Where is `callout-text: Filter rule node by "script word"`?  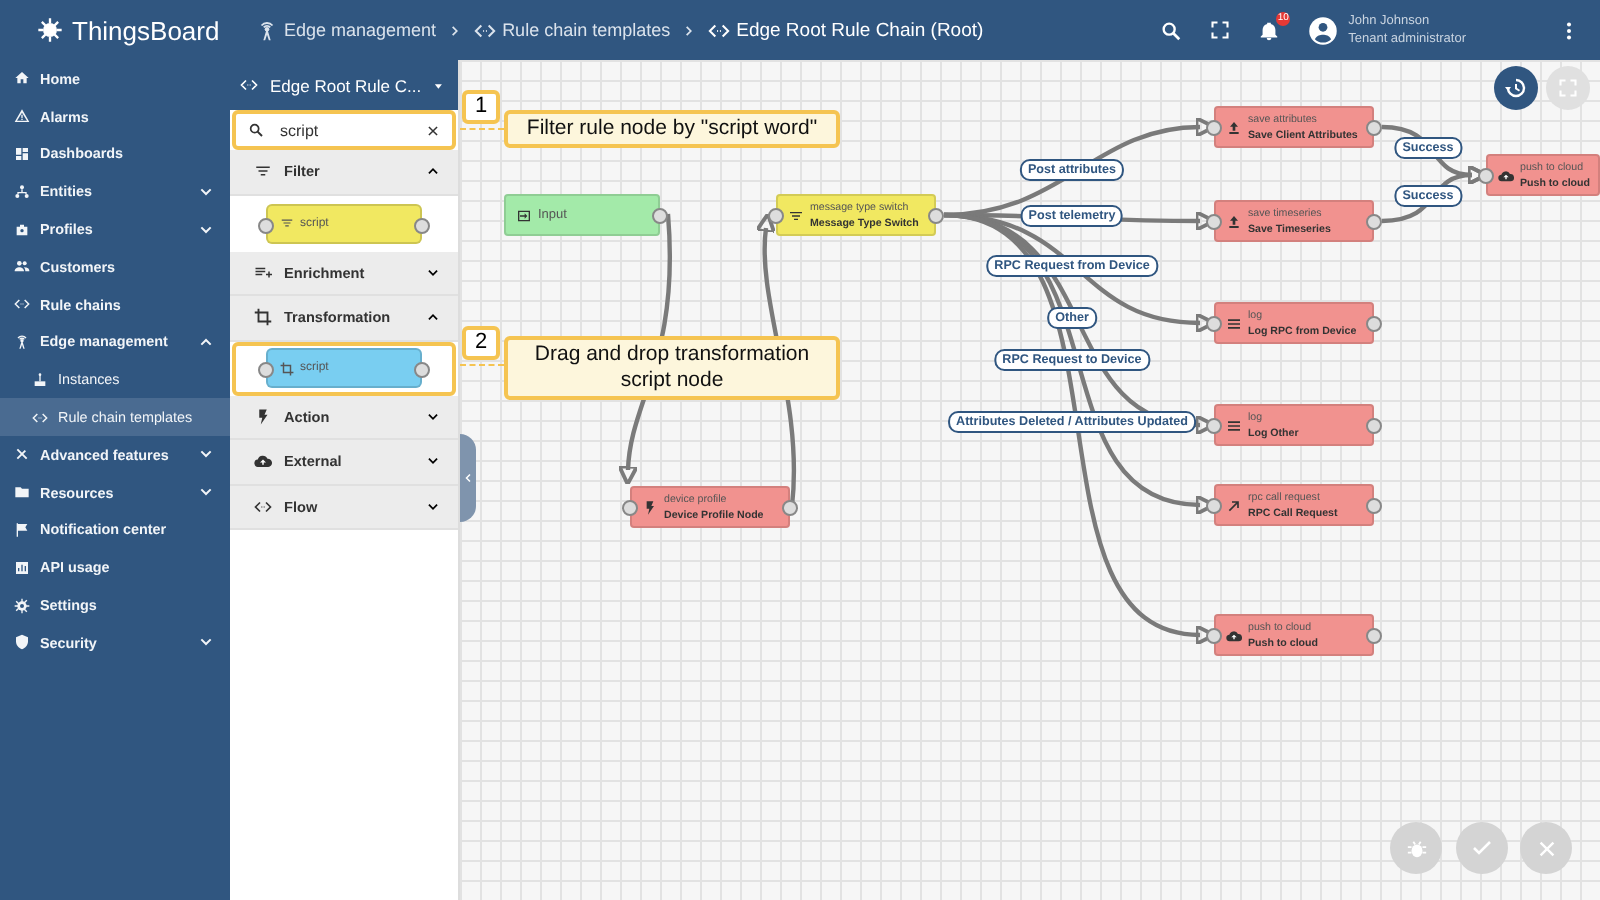 callout-text: Filter rule node by "script word" is located at coordinates (672, 129).